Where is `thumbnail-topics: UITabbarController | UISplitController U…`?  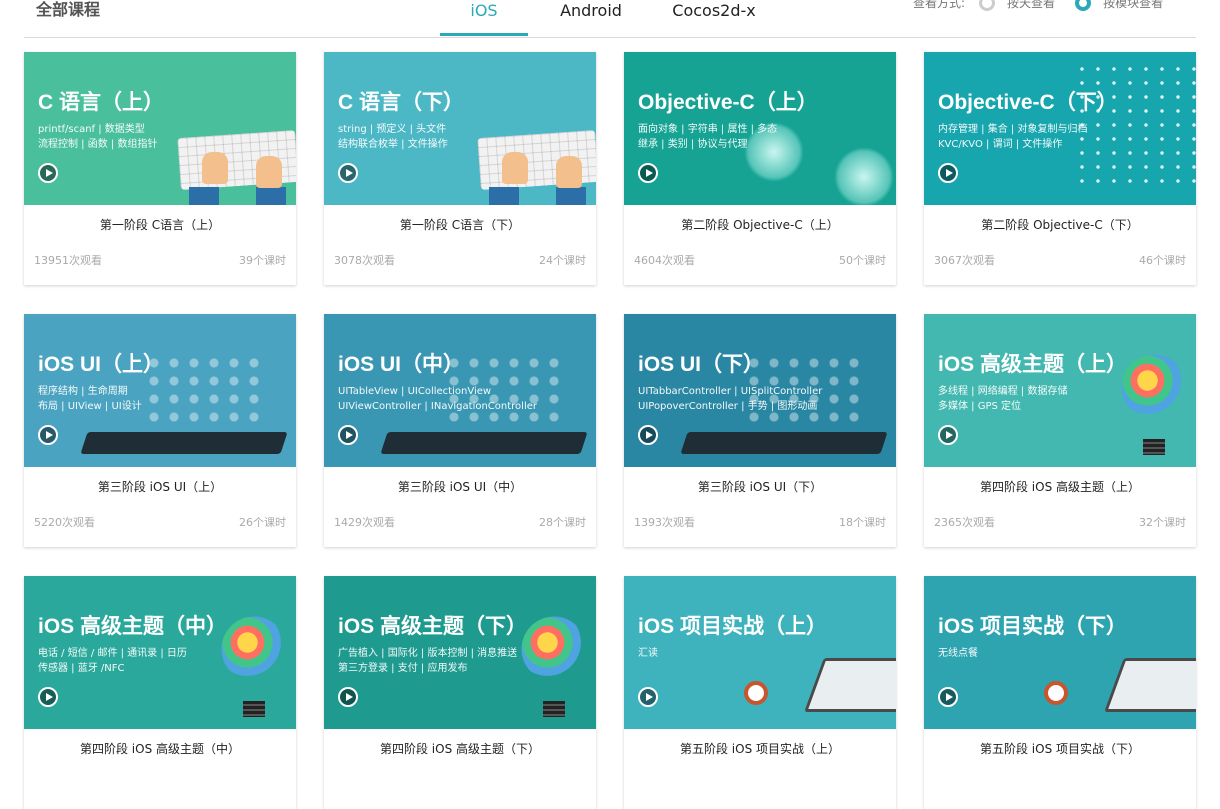
thumbnail-topics: UITabbarController | UISplitController U… is located at coordinates (730, 399).